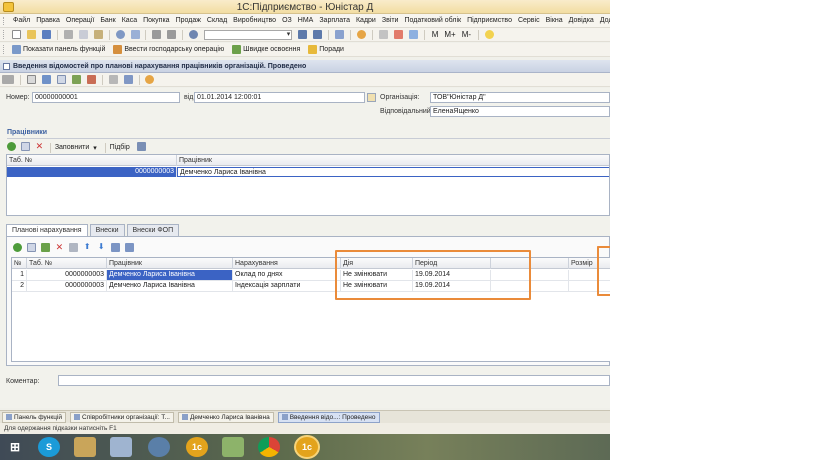 This screenshot has width=816, height=475. What do you see at coordinates (303, 34) in the screenshot?
I see `search-next-icon` at bounding box center [303, 34].